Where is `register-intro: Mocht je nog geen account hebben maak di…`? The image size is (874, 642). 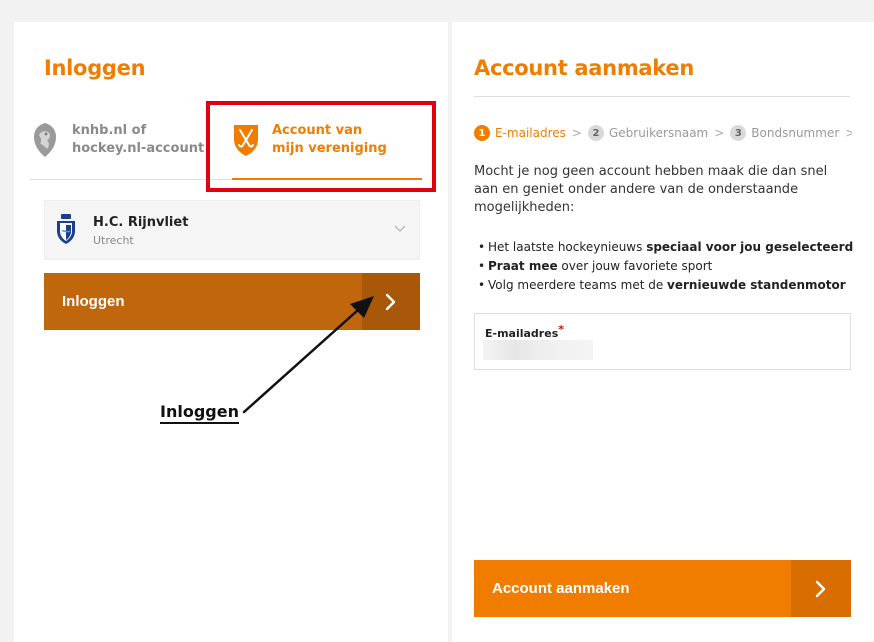 register-intro: Mocht je nog geen account hebben maak di… is located at coordinates (651, 189).